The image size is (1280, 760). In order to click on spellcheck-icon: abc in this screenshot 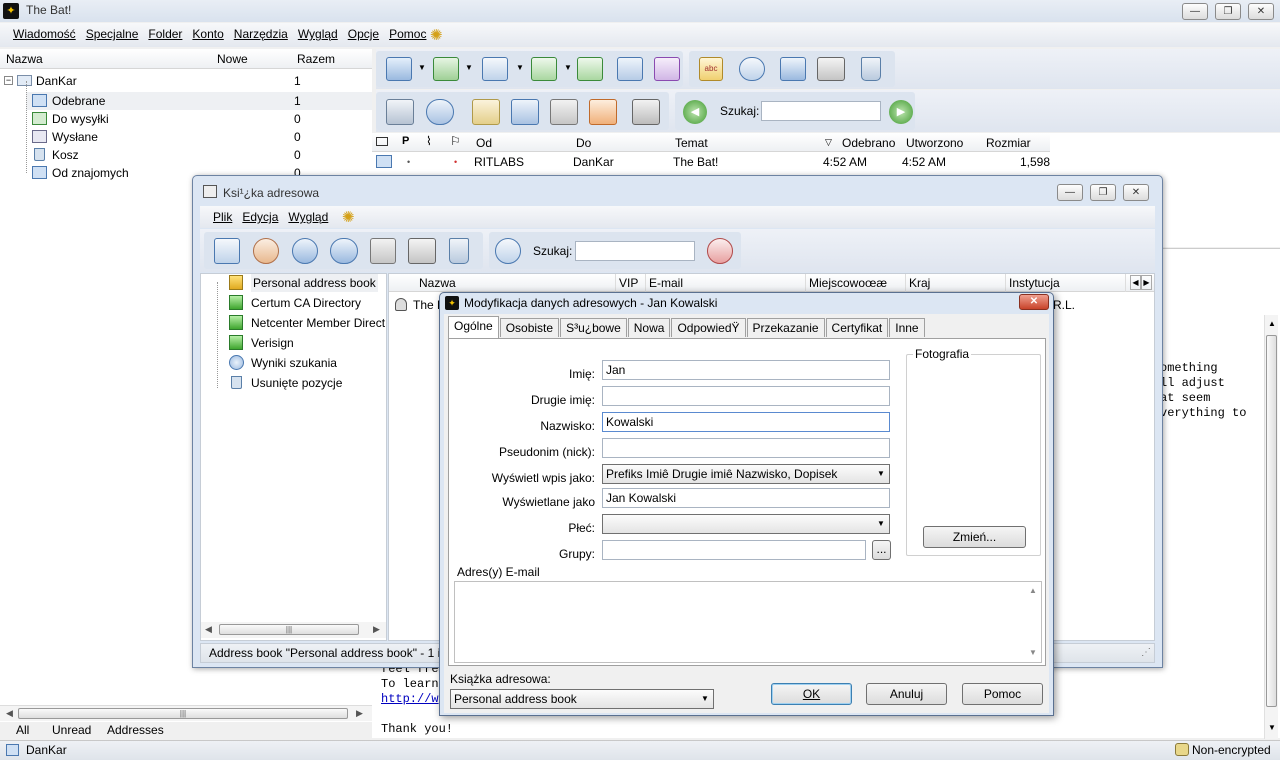, I will do `click(711, 69)`.